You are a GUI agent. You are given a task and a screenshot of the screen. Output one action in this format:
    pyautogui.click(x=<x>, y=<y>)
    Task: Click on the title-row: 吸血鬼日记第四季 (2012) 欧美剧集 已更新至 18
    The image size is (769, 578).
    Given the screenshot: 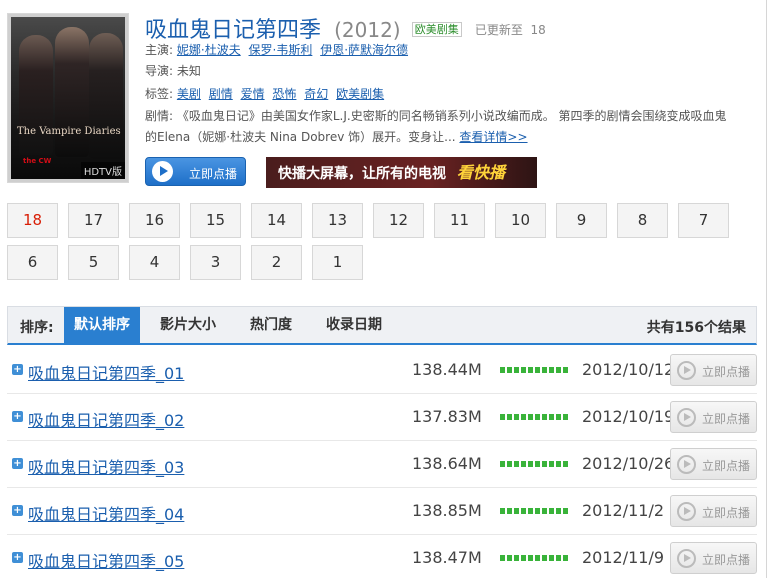 What is the action you would take?
    pyautogui.click(x=345, y=28)
    